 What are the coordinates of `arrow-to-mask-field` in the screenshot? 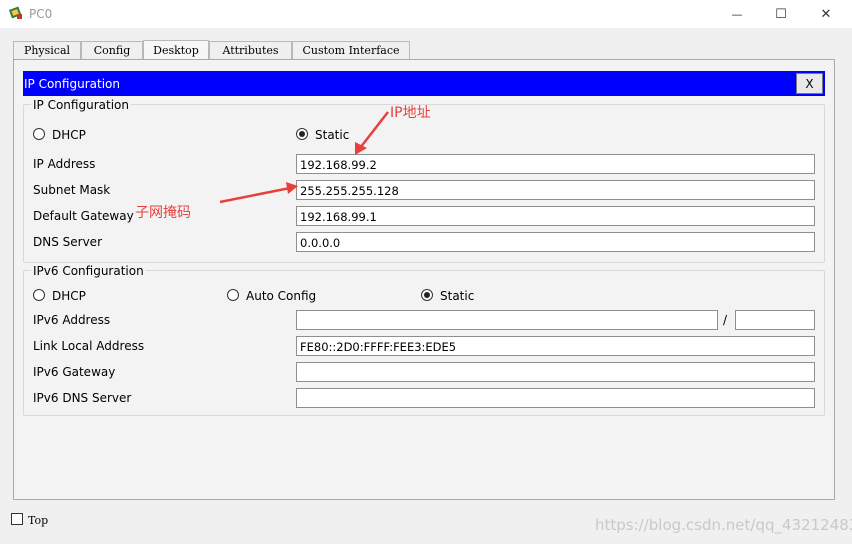 It's located at (258, 193).